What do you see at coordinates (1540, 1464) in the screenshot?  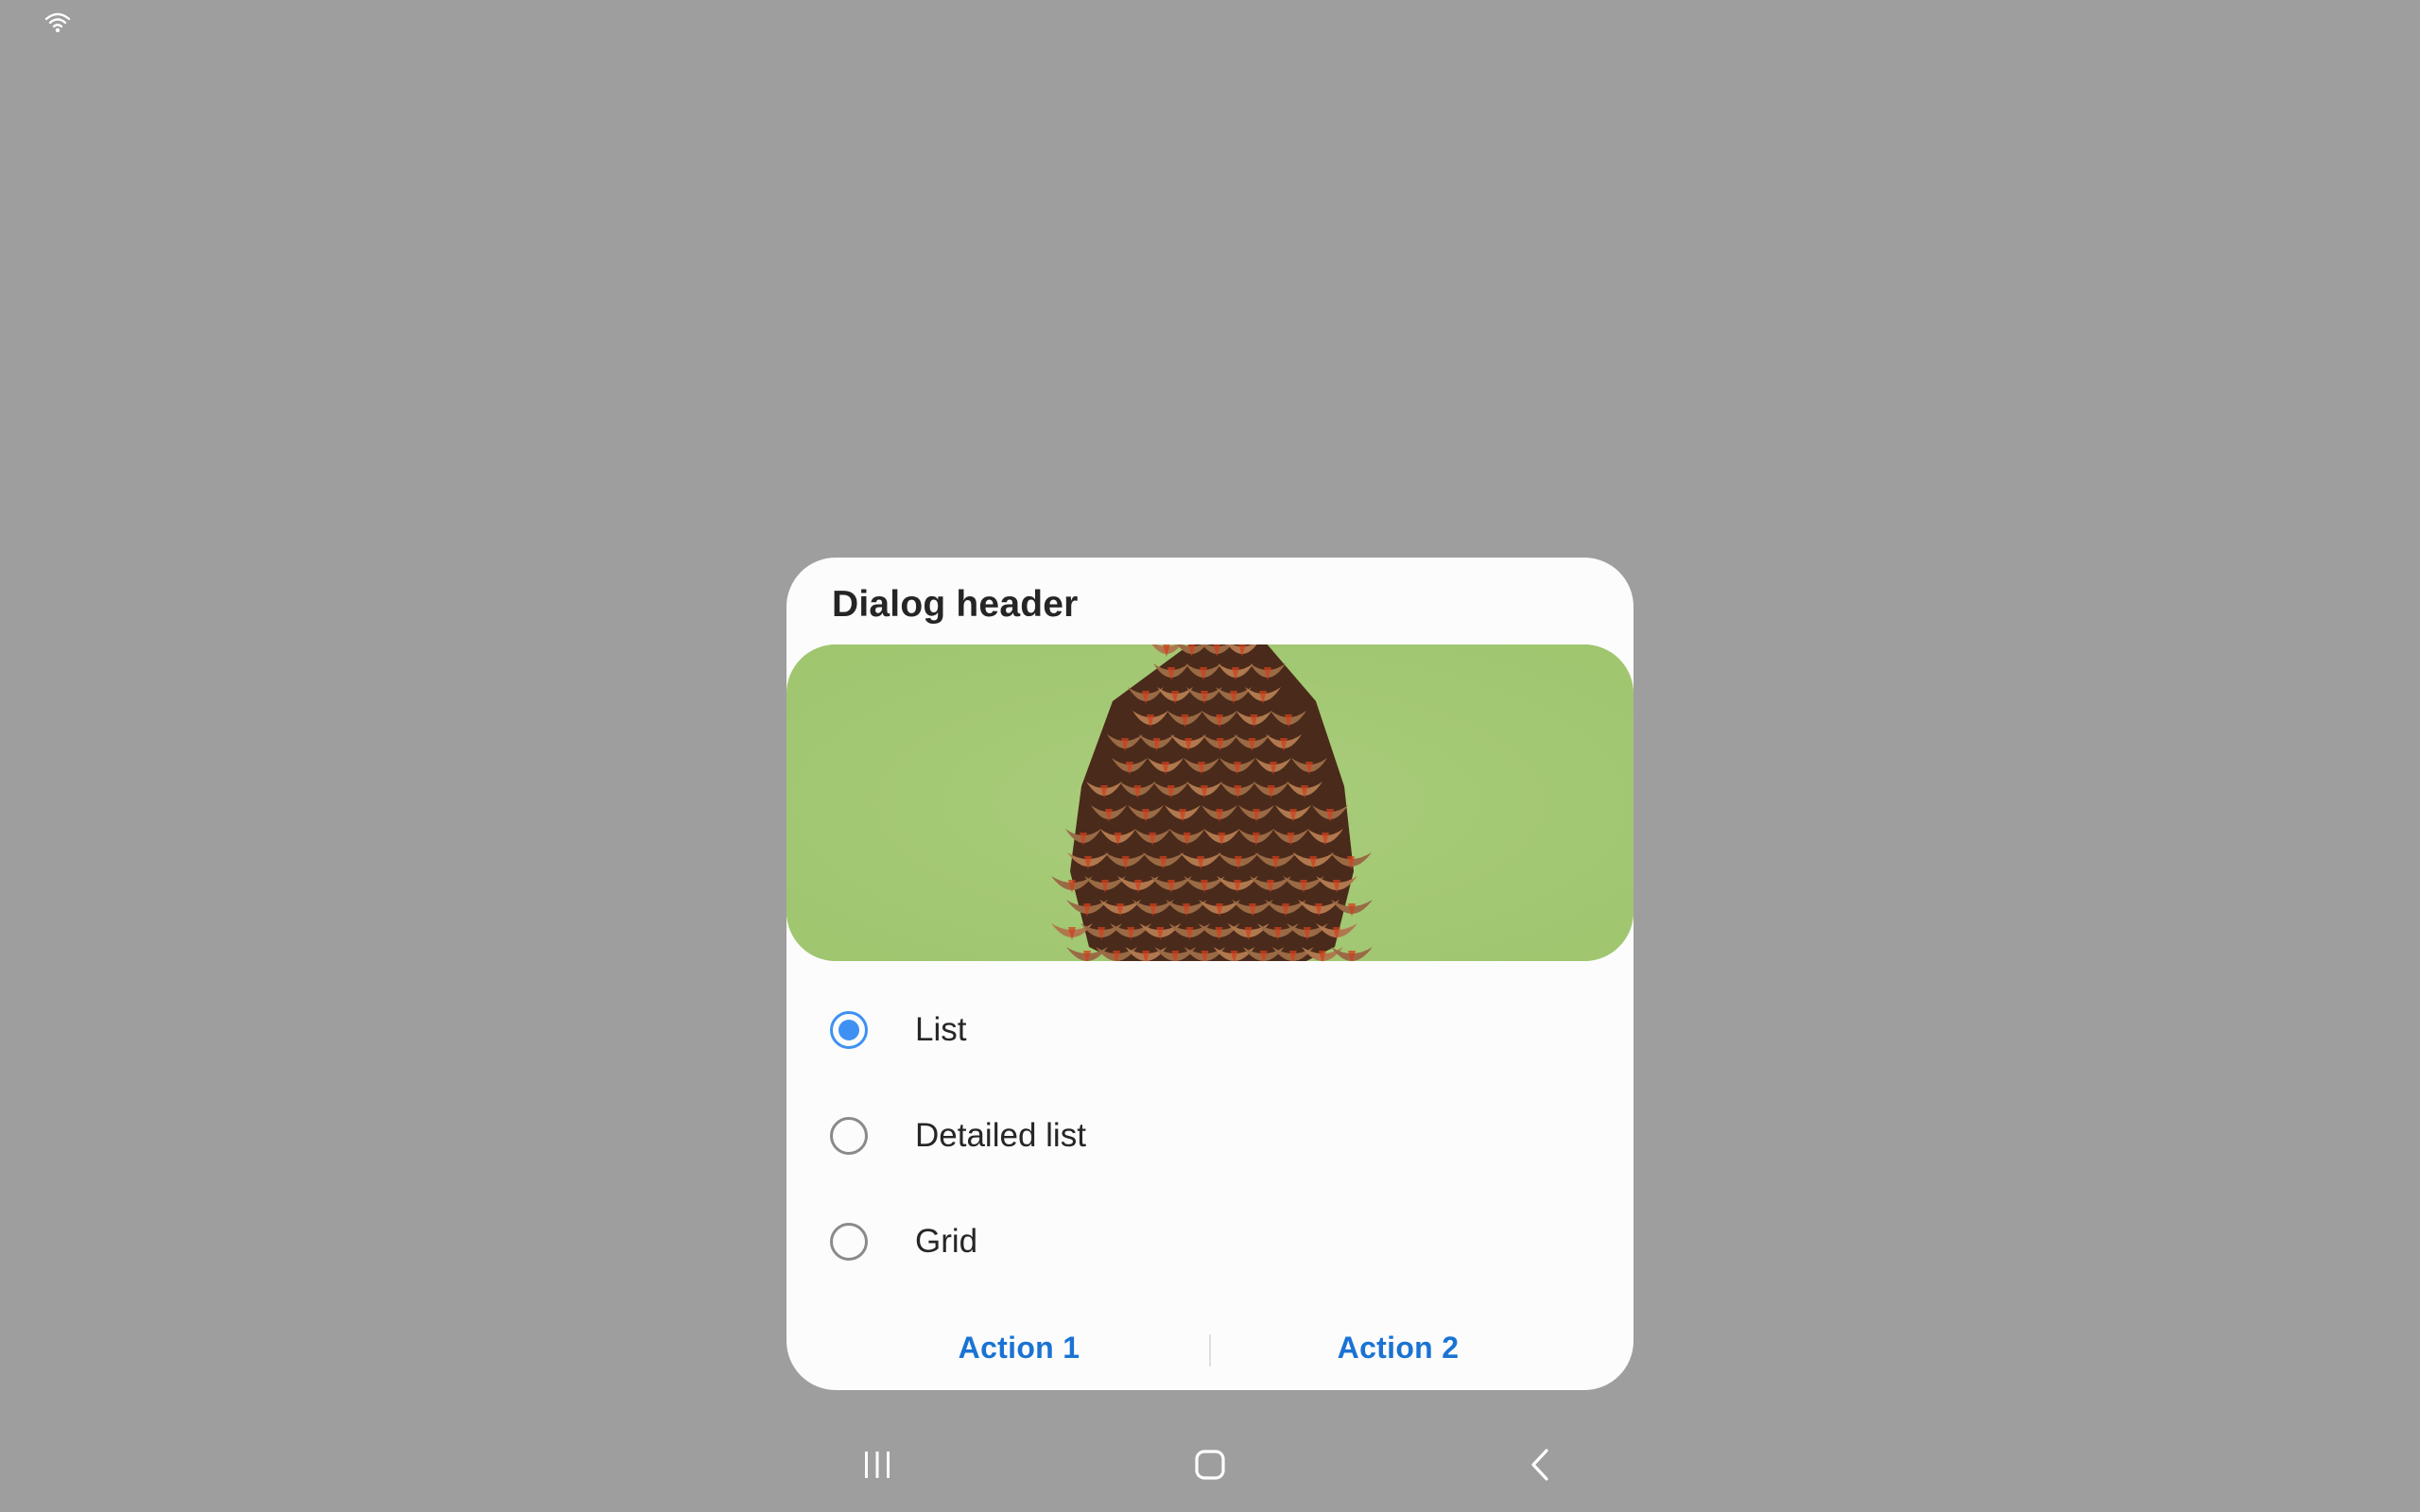 I see `back-icon` at bounding box center [1540, 1464].